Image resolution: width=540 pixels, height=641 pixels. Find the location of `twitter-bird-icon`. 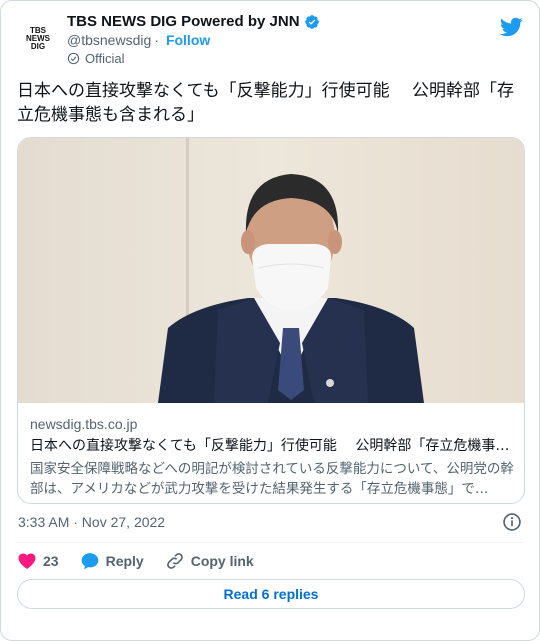

twitter-bird-icon is located at coordinates (511, 27).